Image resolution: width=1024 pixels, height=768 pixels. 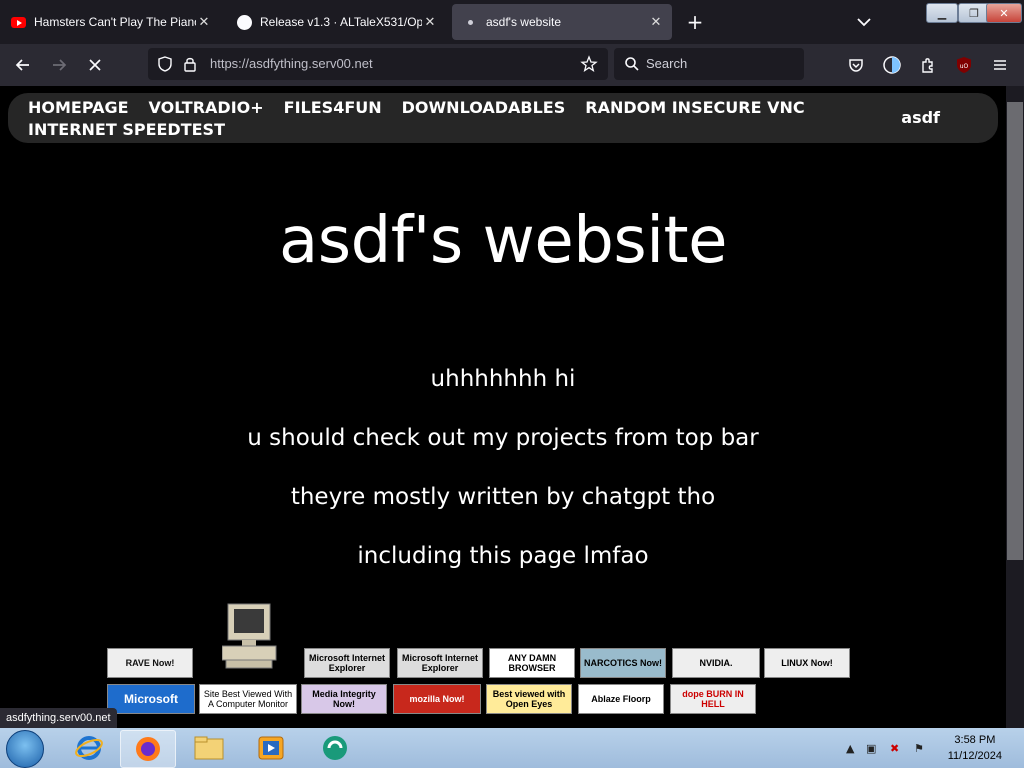 What do you see at coordinates (151, 699) in the screenshot?
I see `badge-microsoft: Microsoft` at bounding box center [151, 699].